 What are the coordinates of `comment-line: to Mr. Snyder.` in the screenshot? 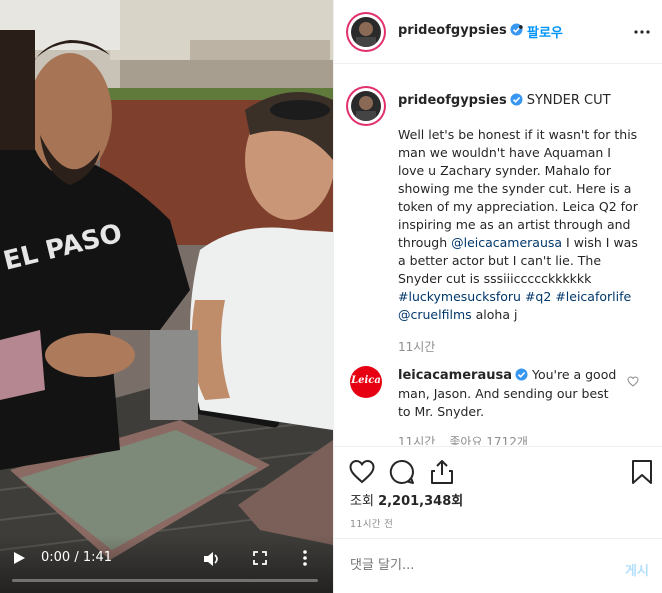 It's located at (441, 411).